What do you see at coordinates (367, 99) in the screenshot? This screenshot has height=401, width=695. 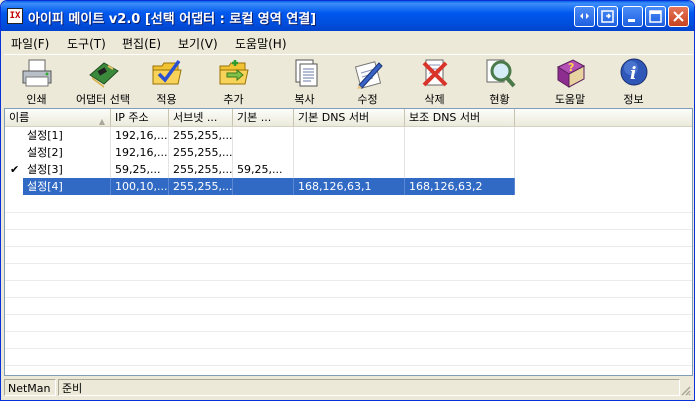 I see `edit-label: 수정` at bounding box center [367, 99].